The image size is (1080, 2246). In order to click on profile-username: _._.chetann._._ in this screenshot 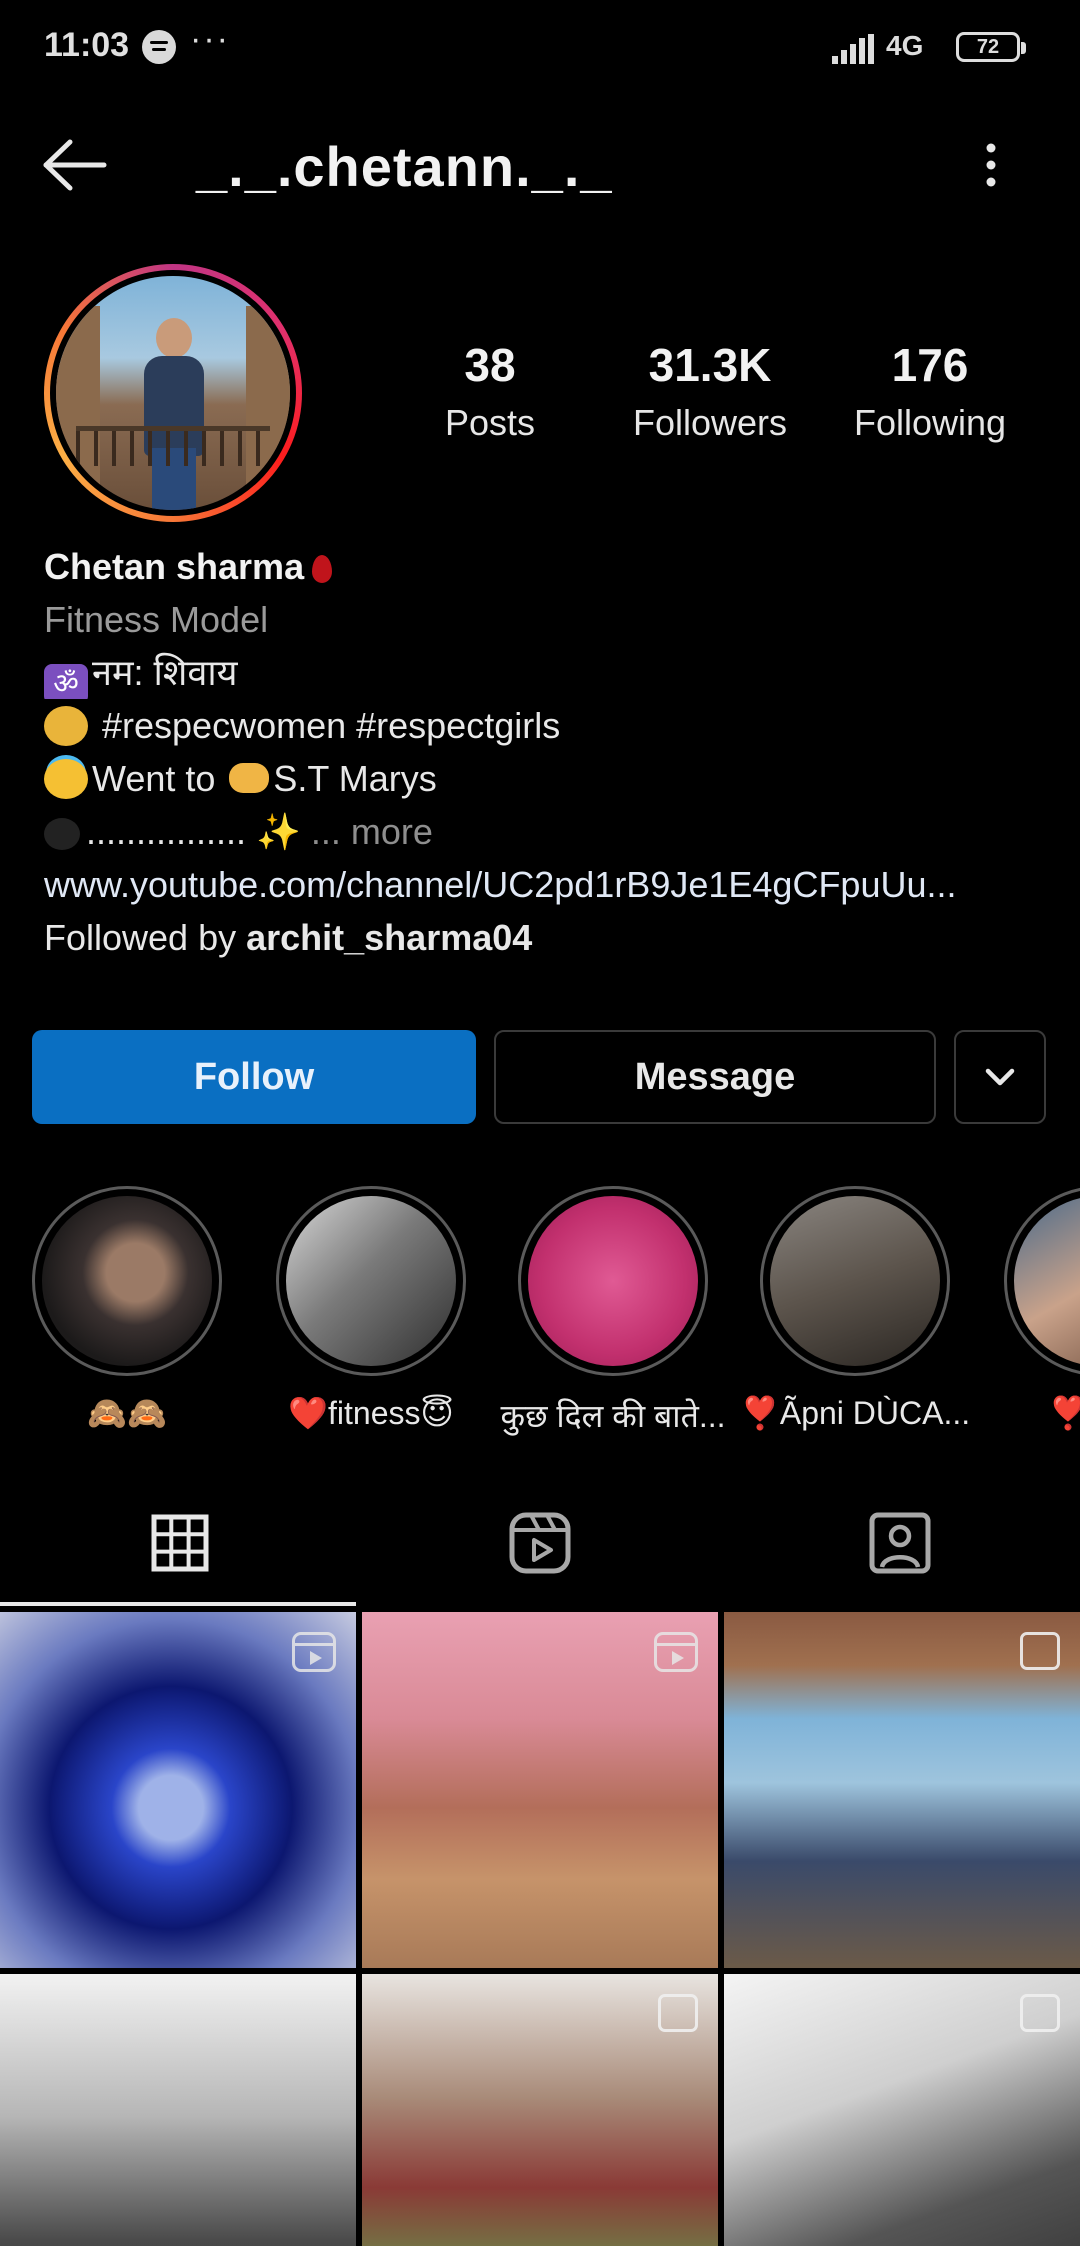, I will do `click(404, 166)`.